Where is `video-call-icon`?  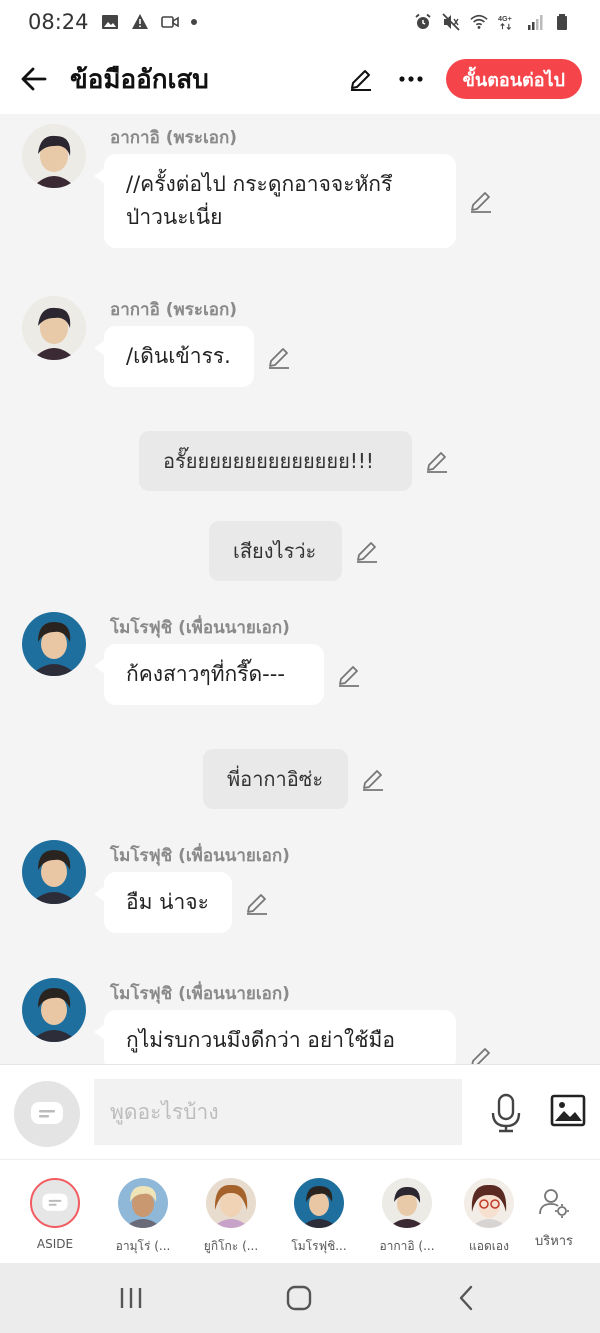
video-call-icon is located at coordinates (169, 22).